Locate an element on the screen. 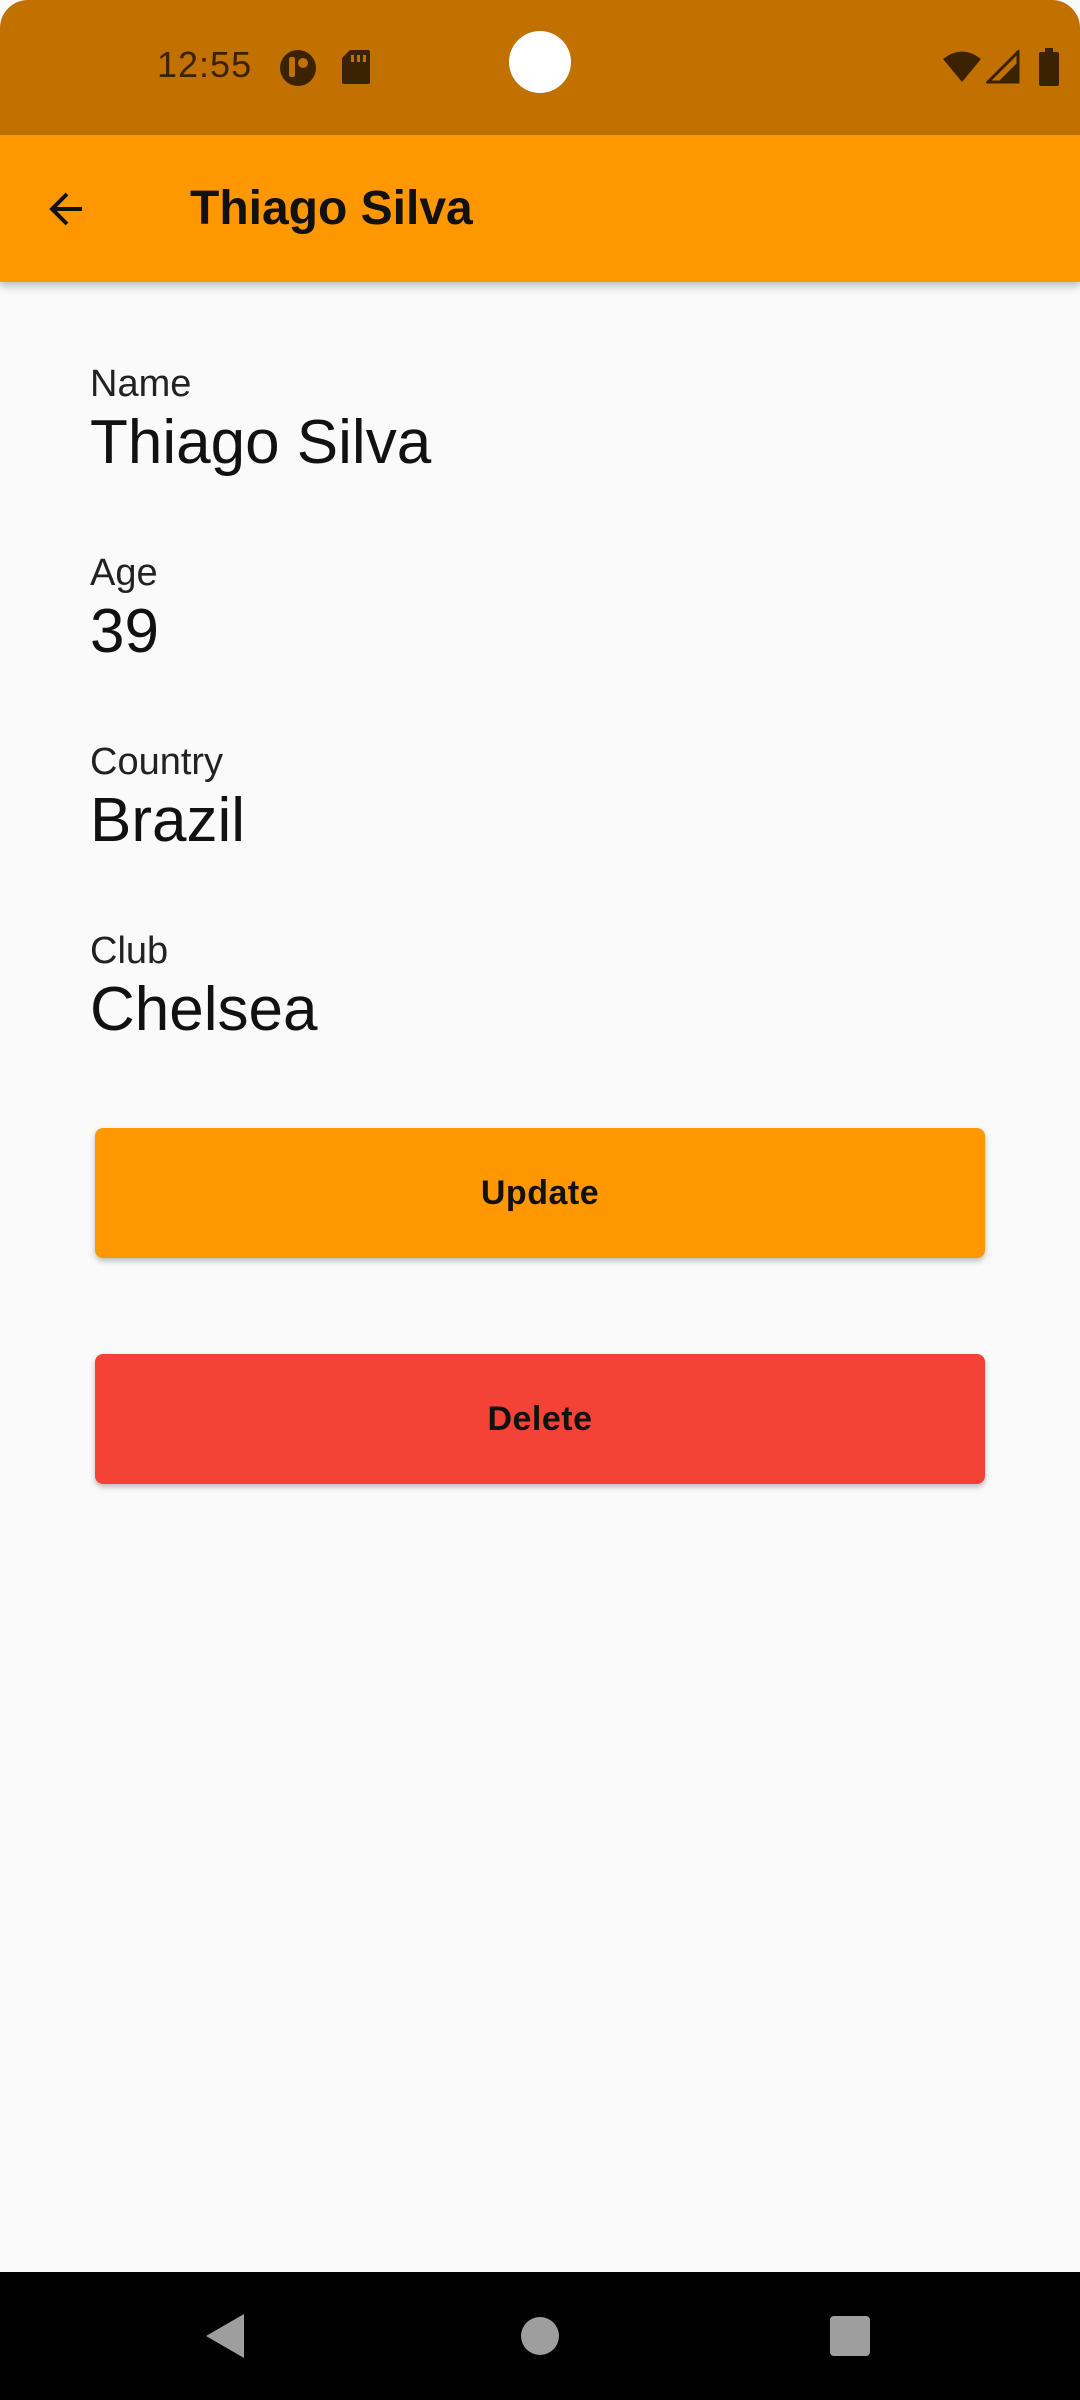  nav-back-icon is located at coordinates (225, 2336).